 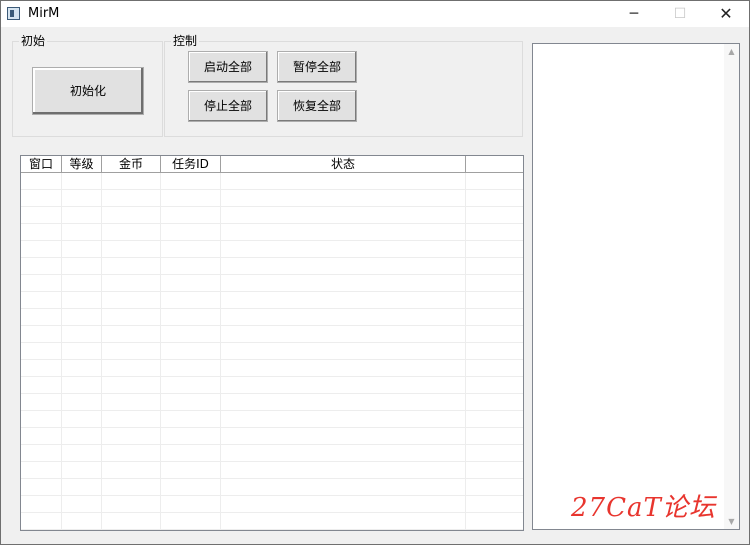 I want to click on log-scrollbar: ▲ ▼, so click(x=731, y=286).